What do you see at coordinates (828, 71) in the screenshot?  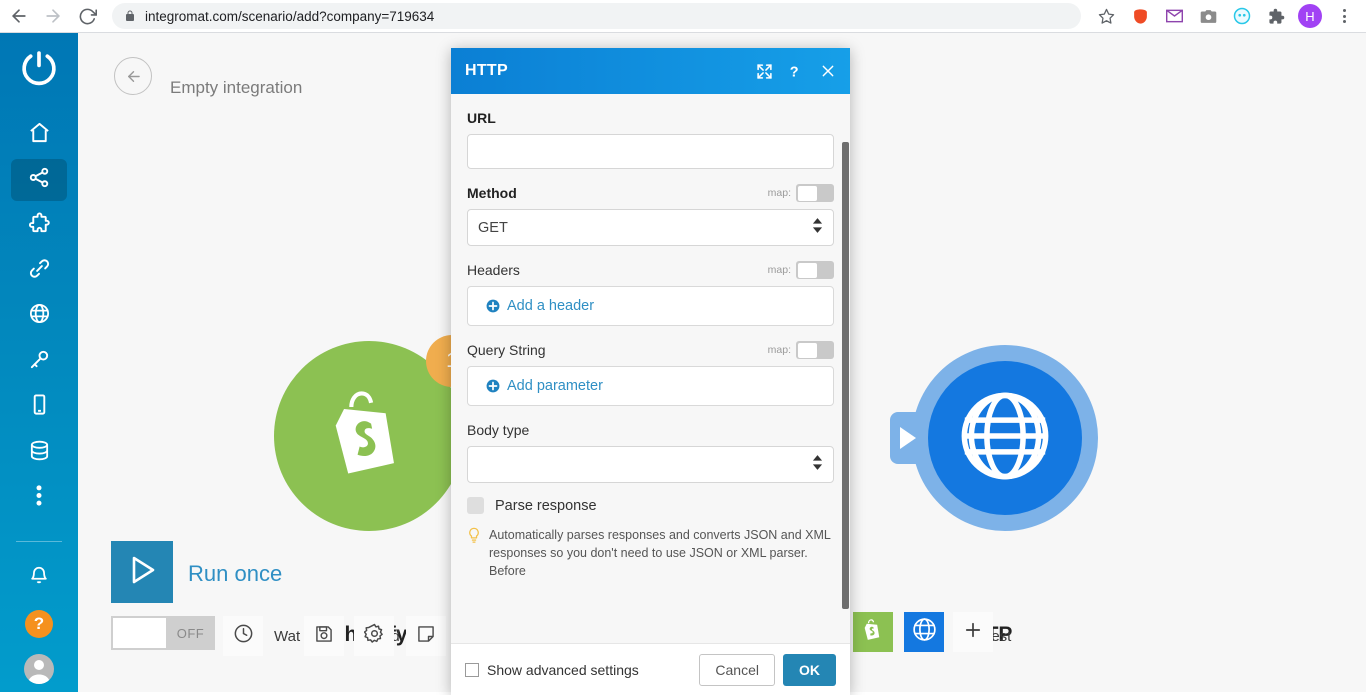 I see `close-x-icon` at bounding box center [828, 71].